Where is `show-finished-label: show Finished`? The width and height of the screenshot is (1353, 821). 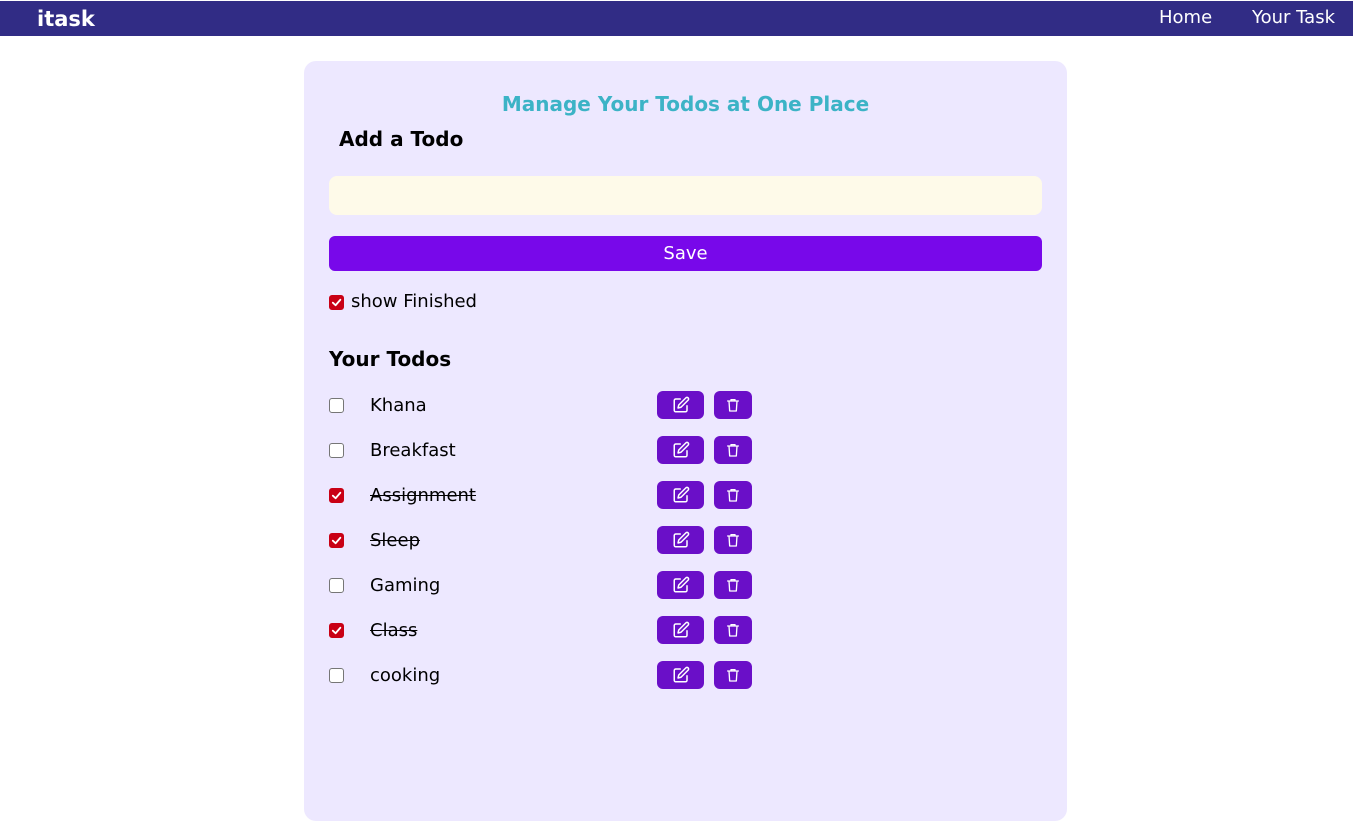
show-finished-label: show Finished is located at coordinates (414, 301).